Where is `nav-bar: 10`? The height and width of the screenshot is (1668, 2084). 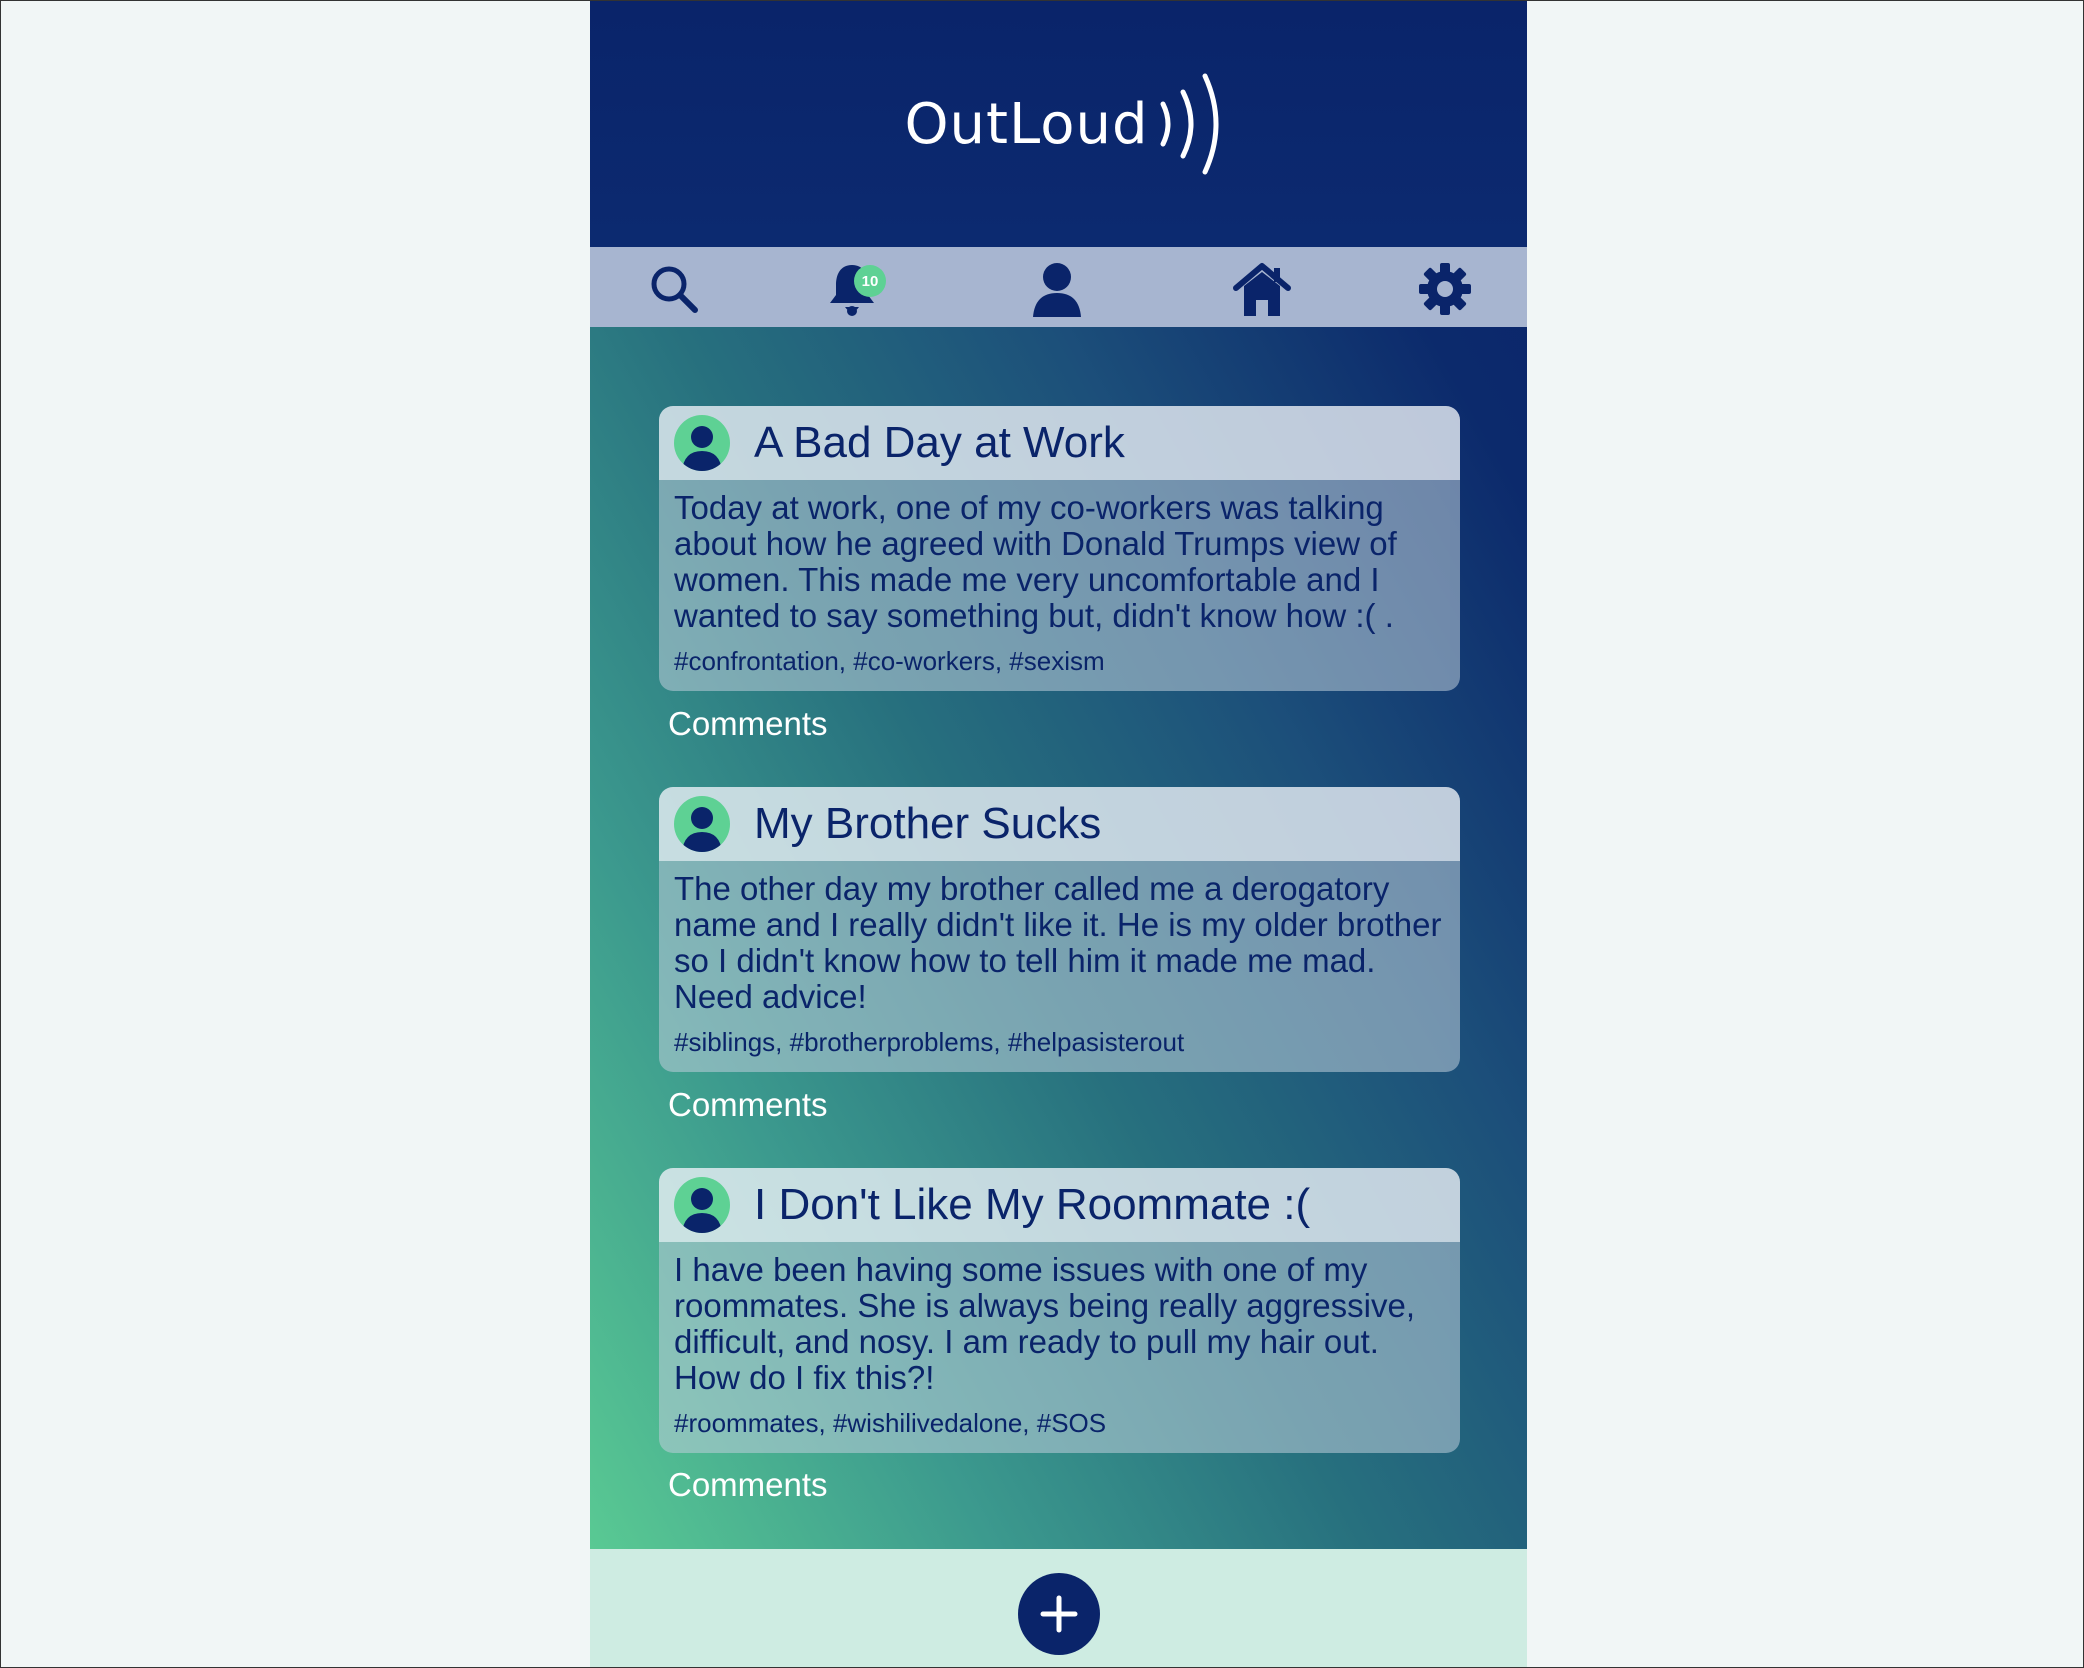 nav-bar: 10 is located at coordinates (1058, 287).